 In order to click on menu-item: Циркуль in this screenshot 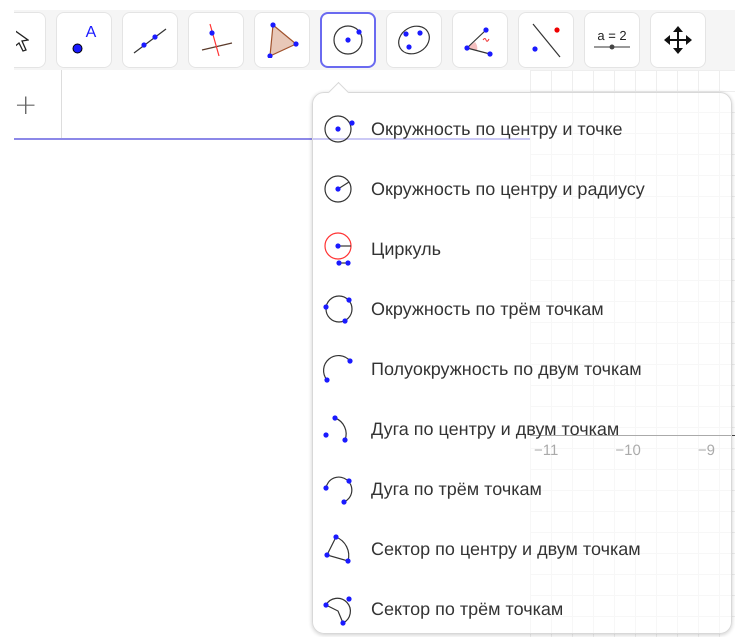, I will do `click(526, 249)`.